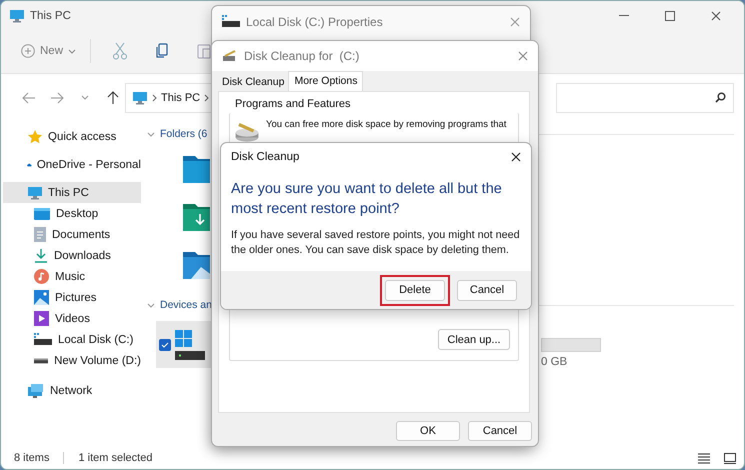  I want to click on broom-icon, so click(230, 56).